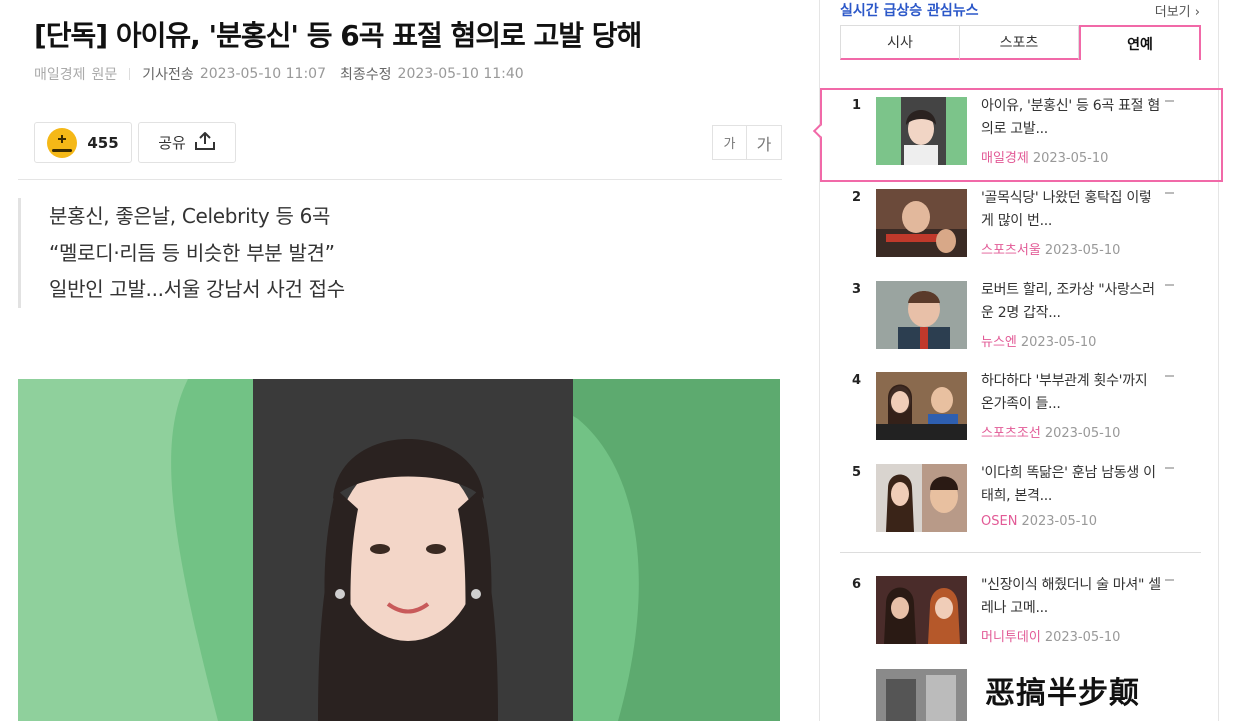 The width and height of the screenshot is (1251, 721). Describe the element at coordinates (999, 342) in the screenshot. I see `news-publisher: 뉴스엔` at that location.